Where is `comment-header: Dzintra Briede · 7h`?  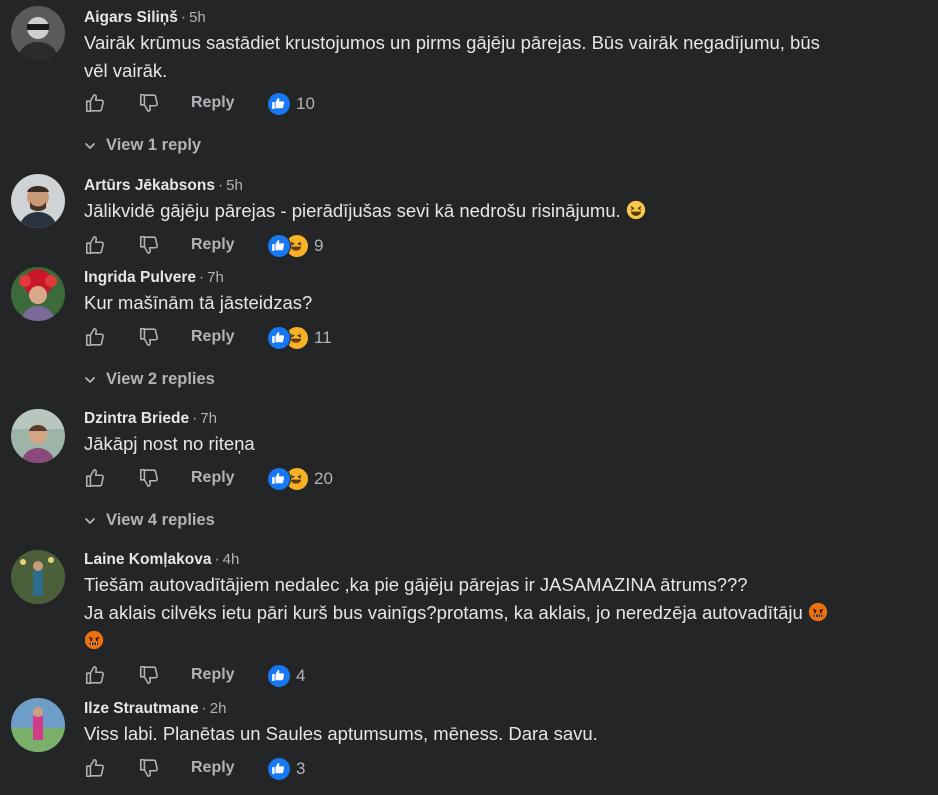 comment-header: Dzintra Briede · 7h is located at coordinates (150, 418).